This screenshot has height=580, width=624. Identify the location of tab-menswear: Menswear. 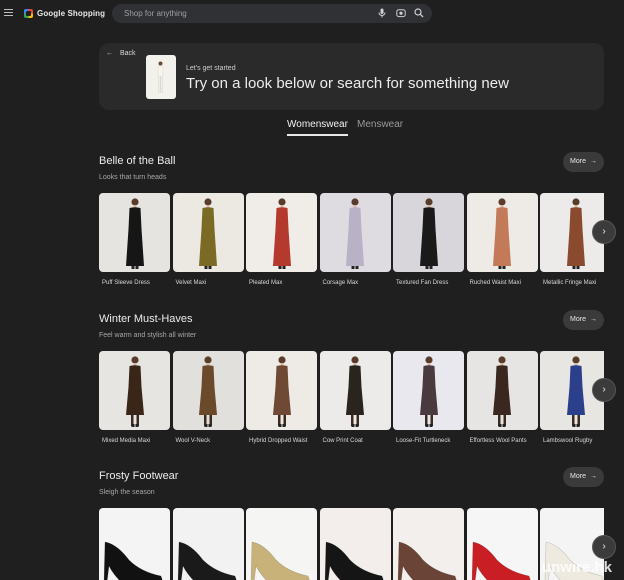
(380, 124).